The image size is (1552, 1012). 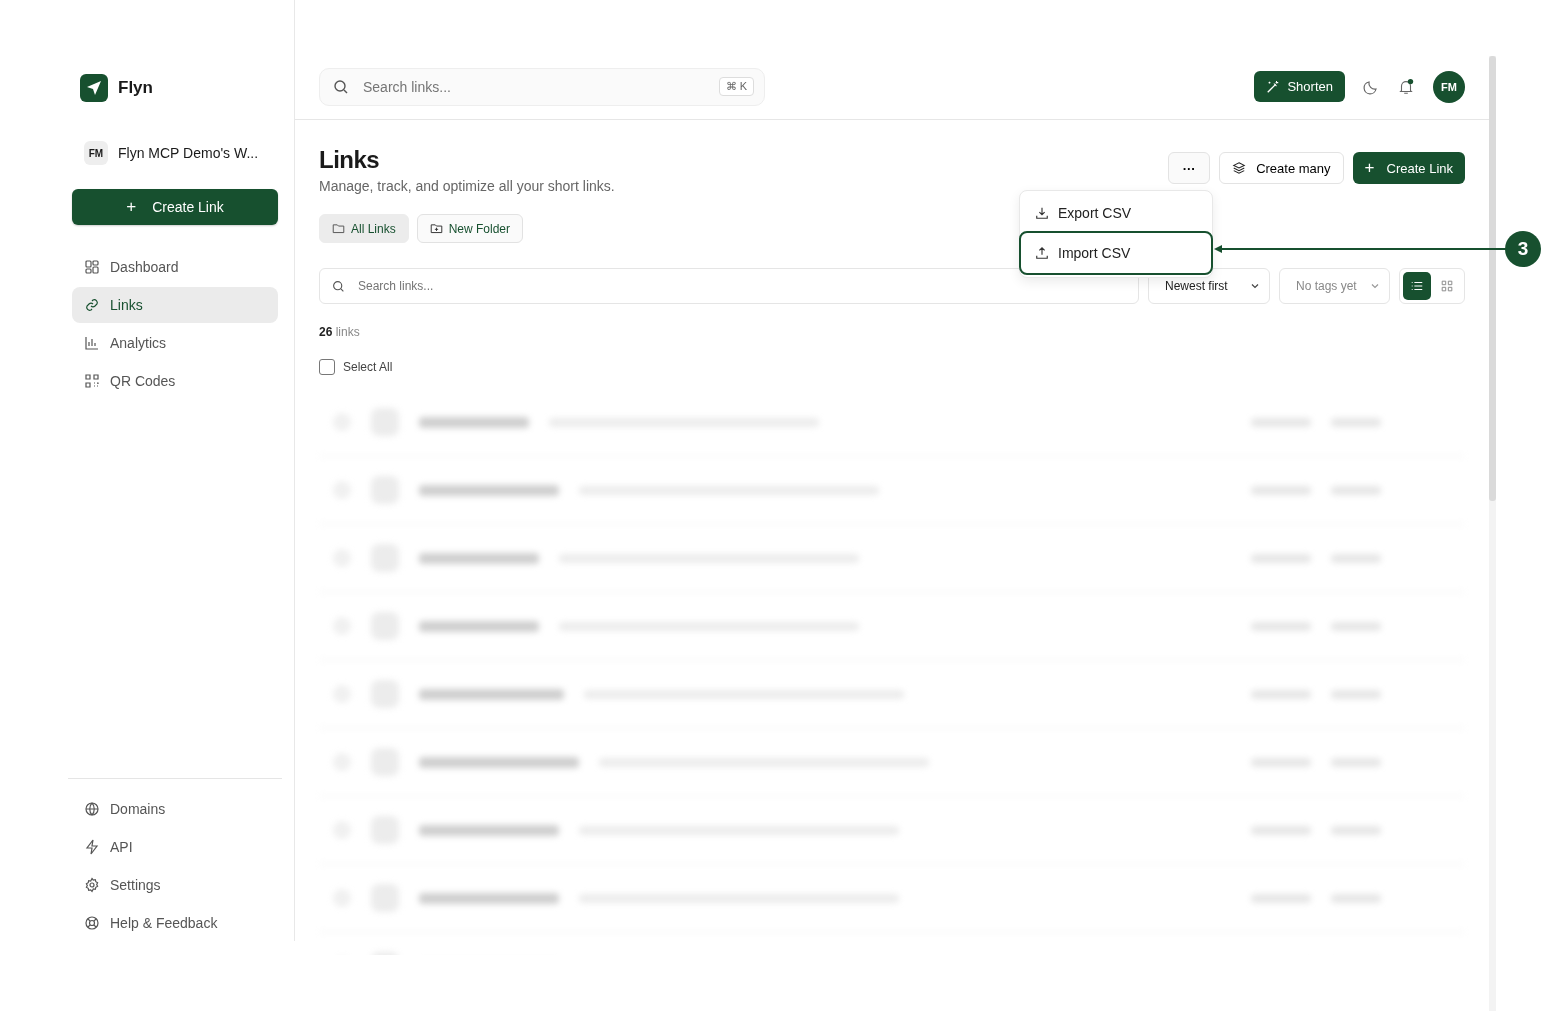 What do you see at coordinates (92, 923) in the screenshot?
I see `lifebuoy-icon` at bounding box center [92, 923].